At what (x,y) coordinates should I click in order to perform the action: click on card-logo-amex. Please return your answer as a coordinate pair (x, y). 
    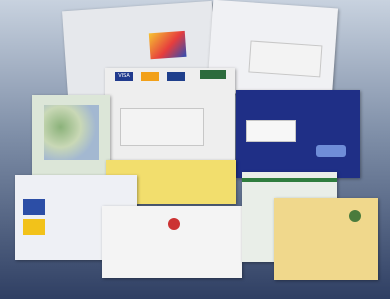
    Looking at the image, I should click on (176, 76).